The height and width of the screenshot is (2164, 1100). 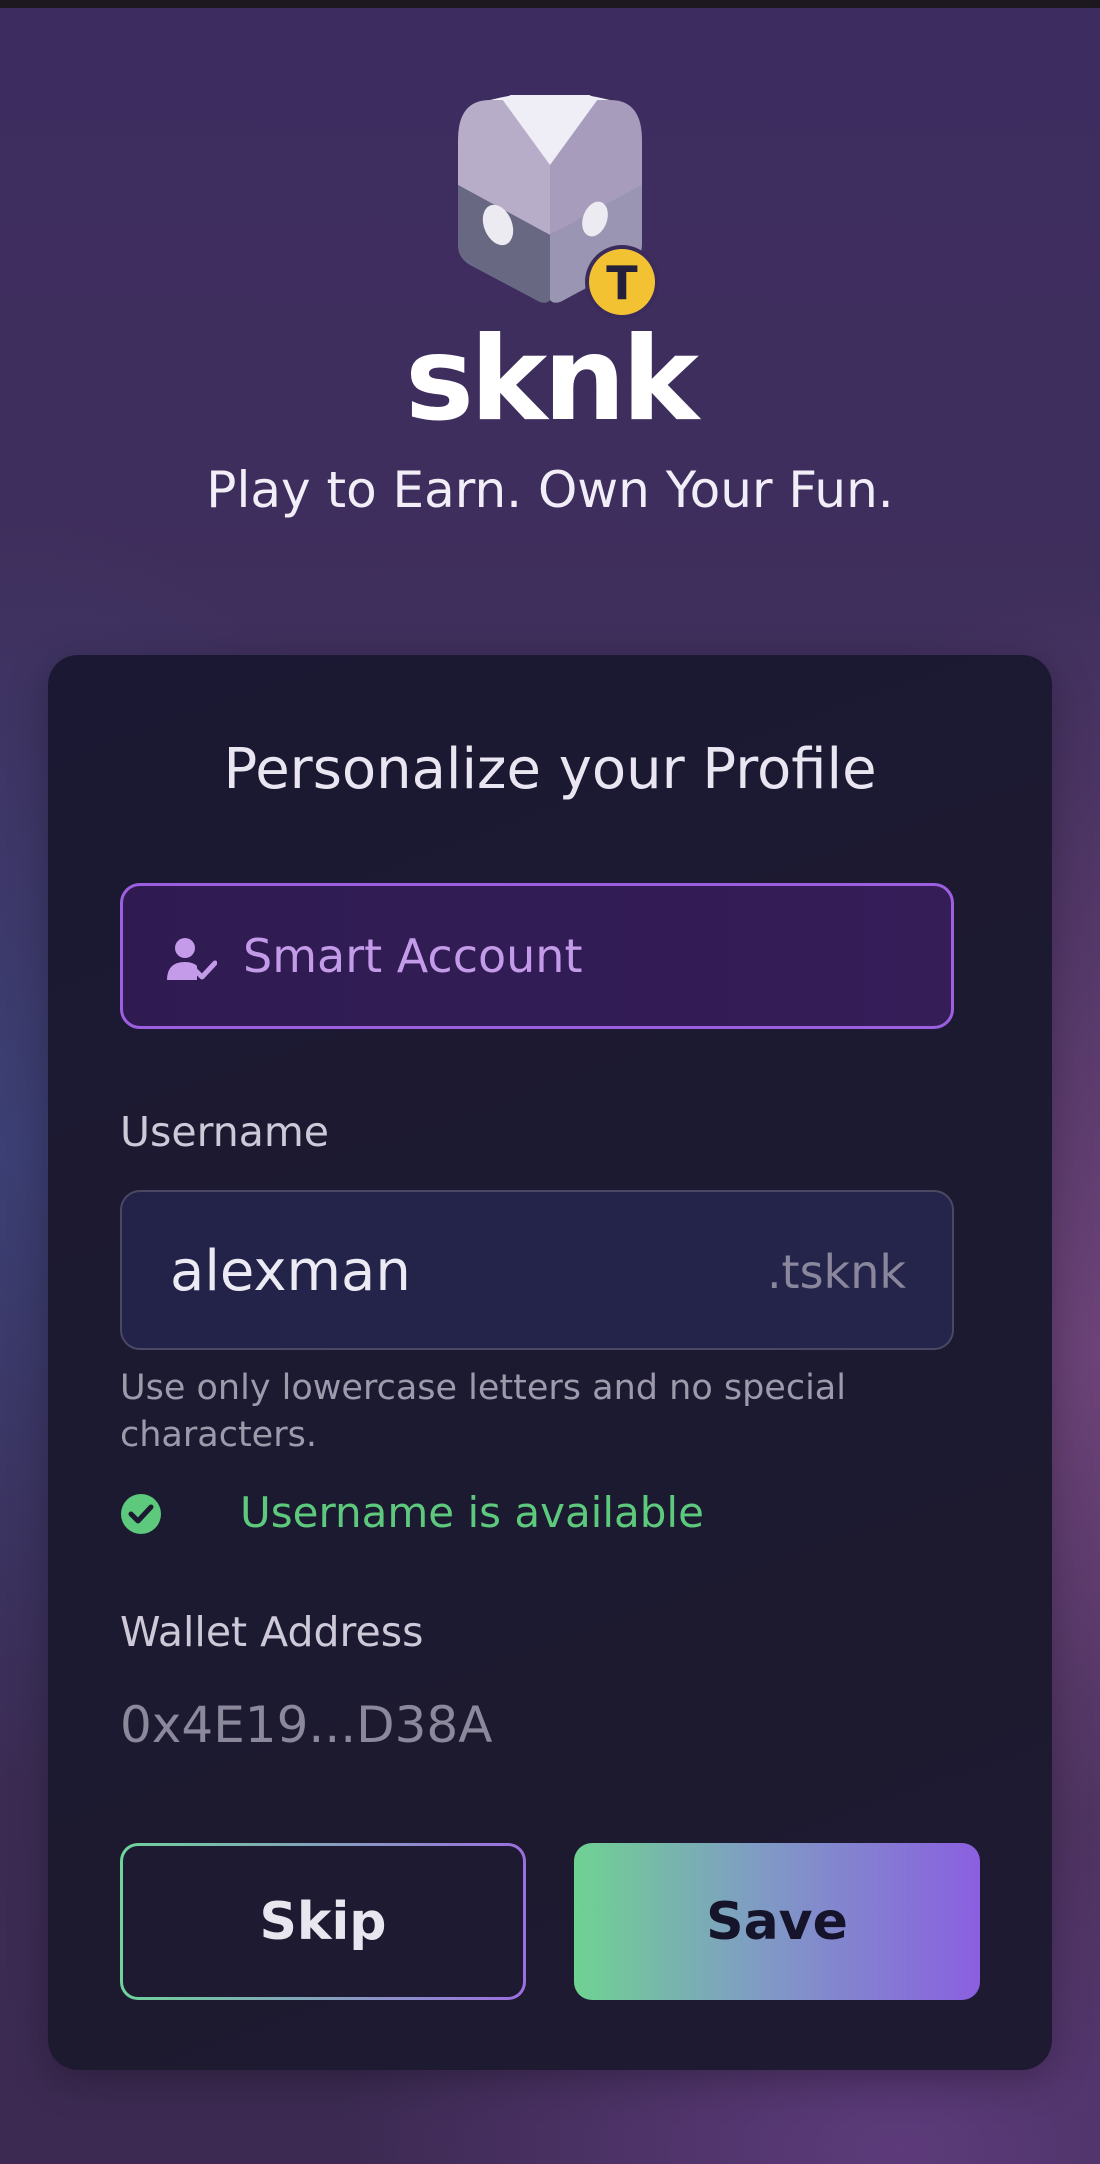 What do you see at coordinates (550, 769) in the screenshot?
I see `card-title: Personalize your Profile` at bounding box center [550, 769].